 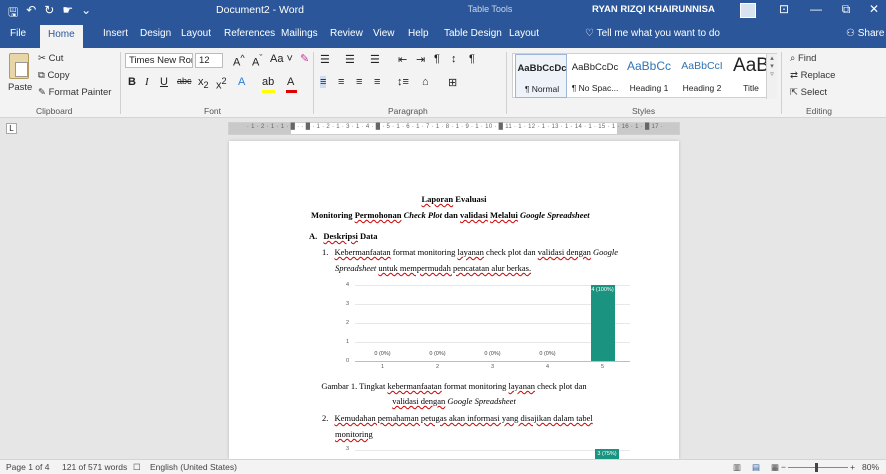 I want to click on justify-icon: ≡, so click(x=377, y=82).